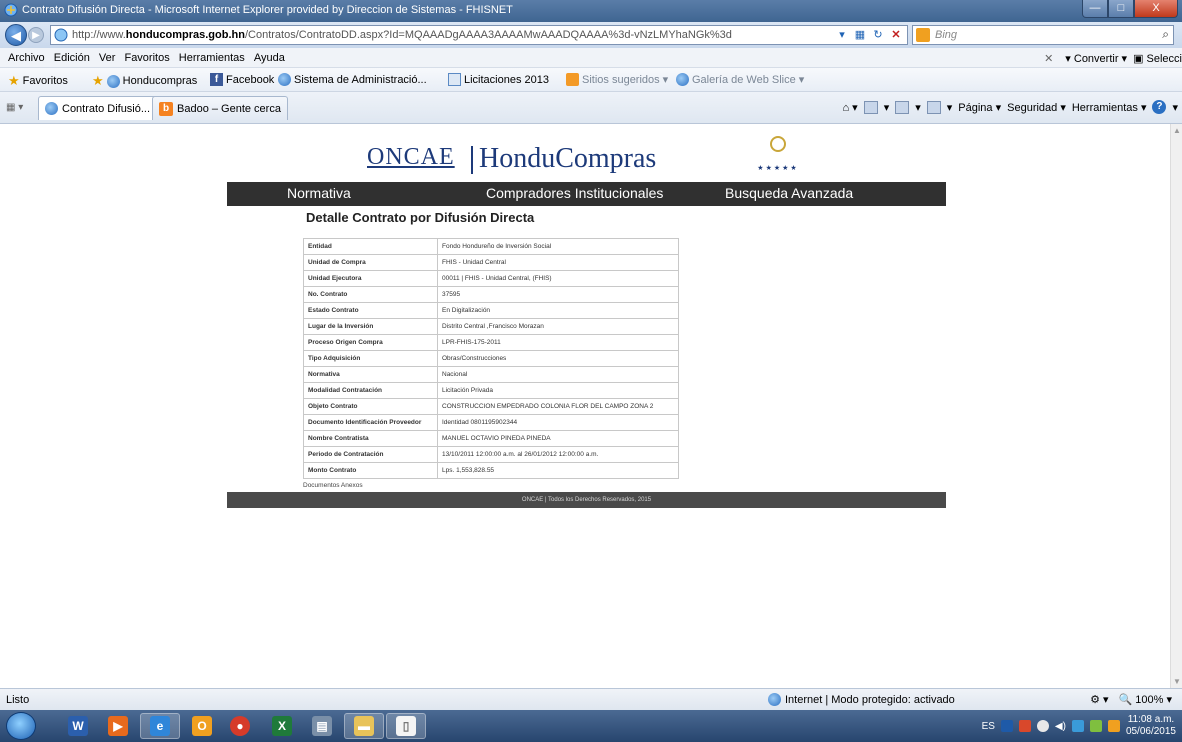 The image size is (1182, 742). I want to click on scroll-up-icon: ▲, so click(1177, 130).